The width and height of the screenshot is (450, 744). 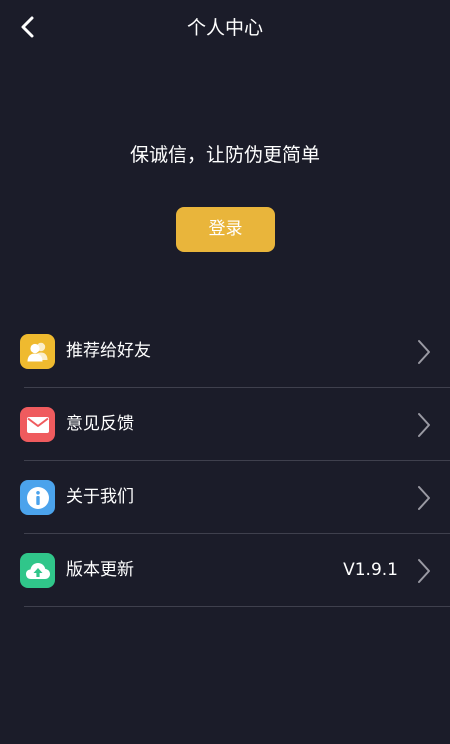 What do you see at coordinates (225, 424) in the screenshot?
I see `menu-item-feedback: 意见反馈` at bounding box center [225, 424].